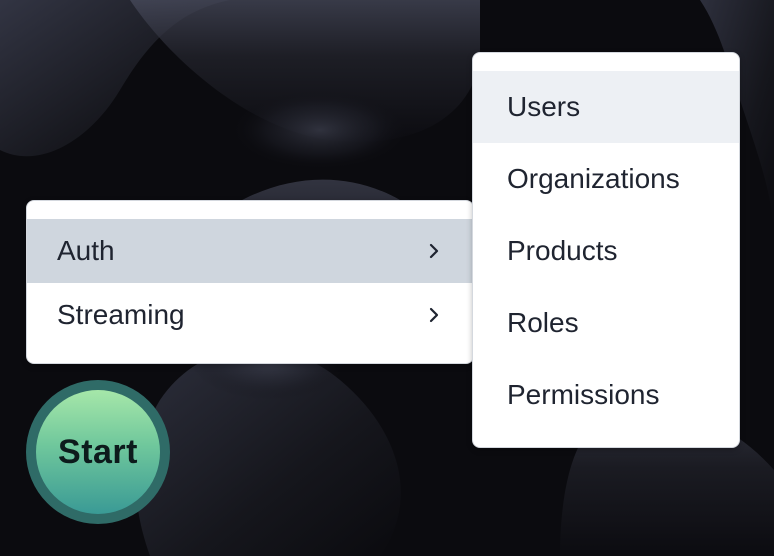 Image resolution: width=774 pixels, height=556 pixels. I want to click on submenu-item-label: Roles, so click(543, 322).